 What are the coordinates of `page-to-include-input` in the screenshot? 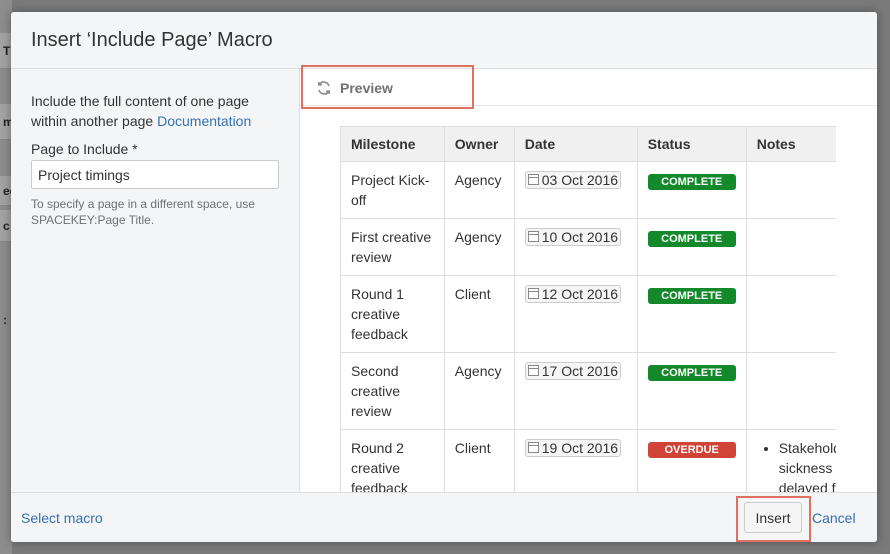 It's located at (155, 174).